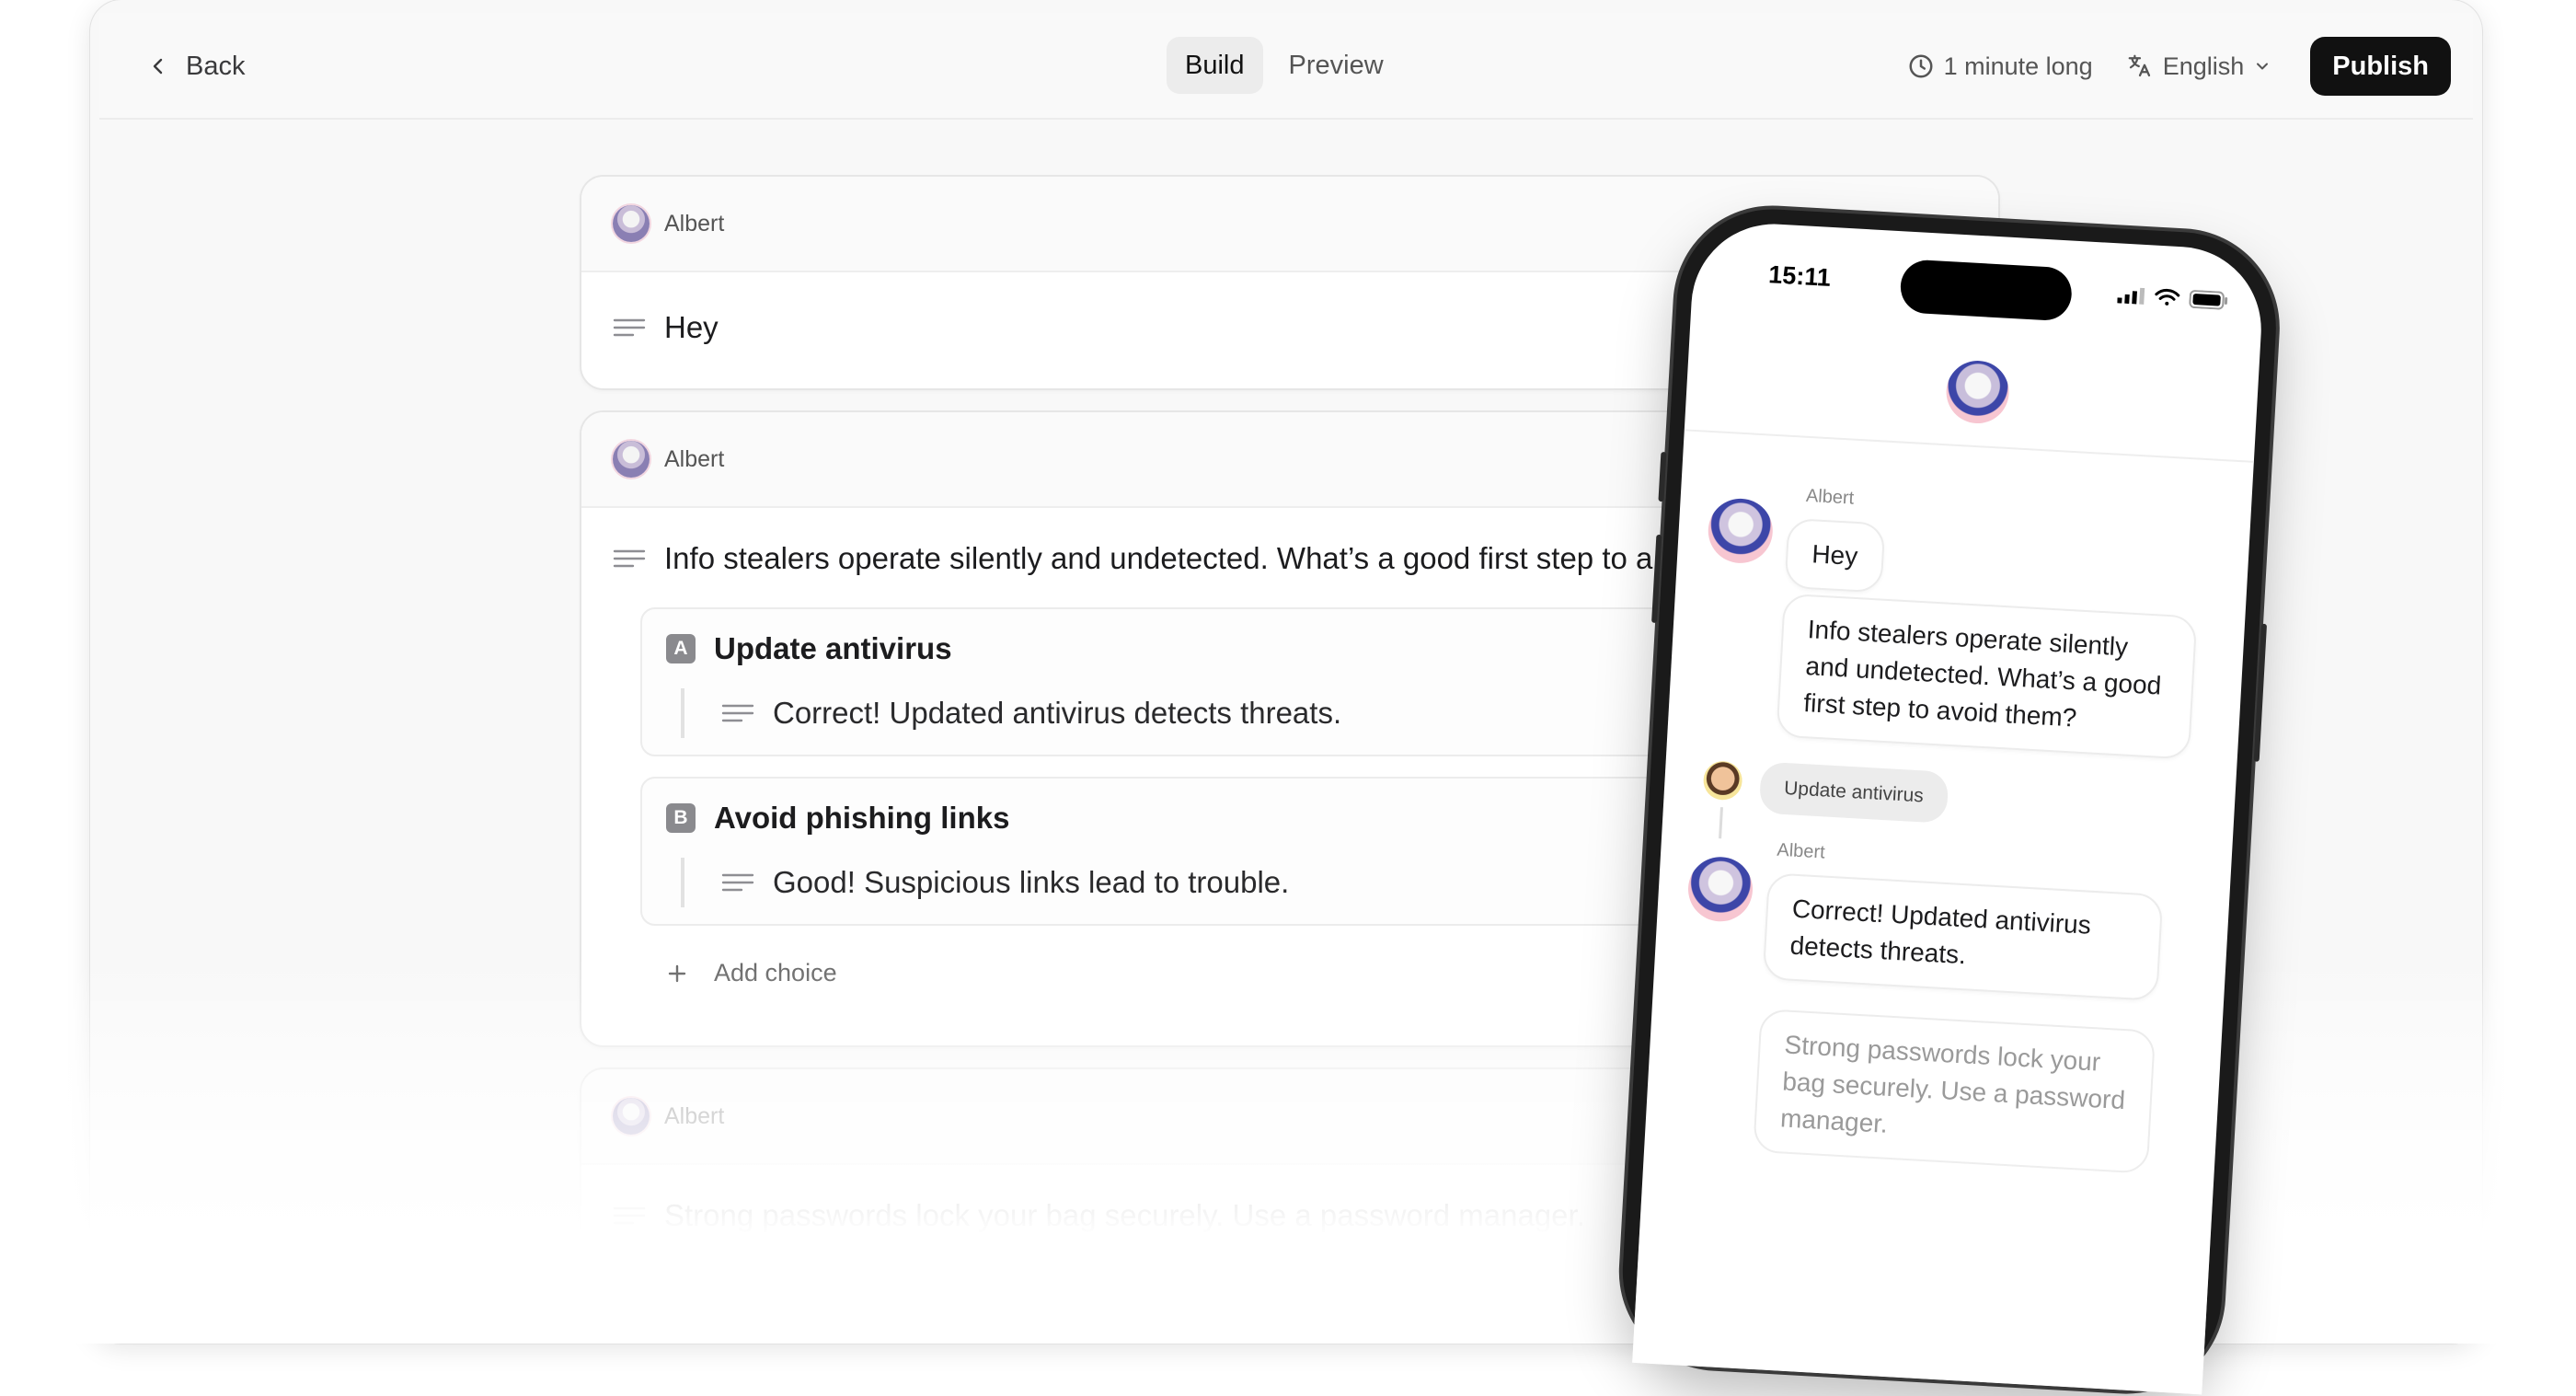 The height and width of the screenshot is (1396, 2576). I want to click on status-icons, so click(2172, 298).